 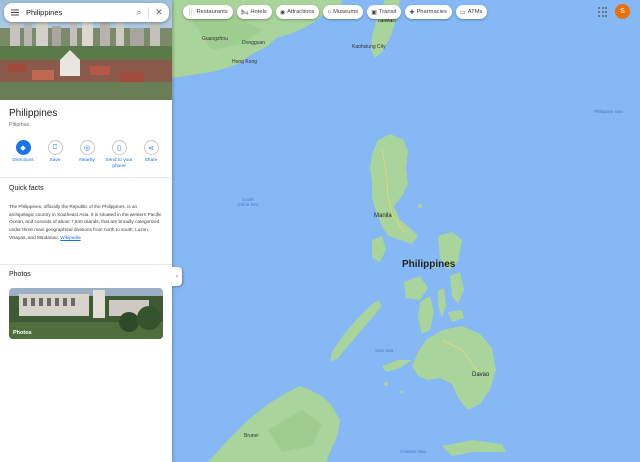 What do you see at coordinates (329, 12) in the screenshot?
I see `museum-icon: ⌂` at bounding box center [329, 12].